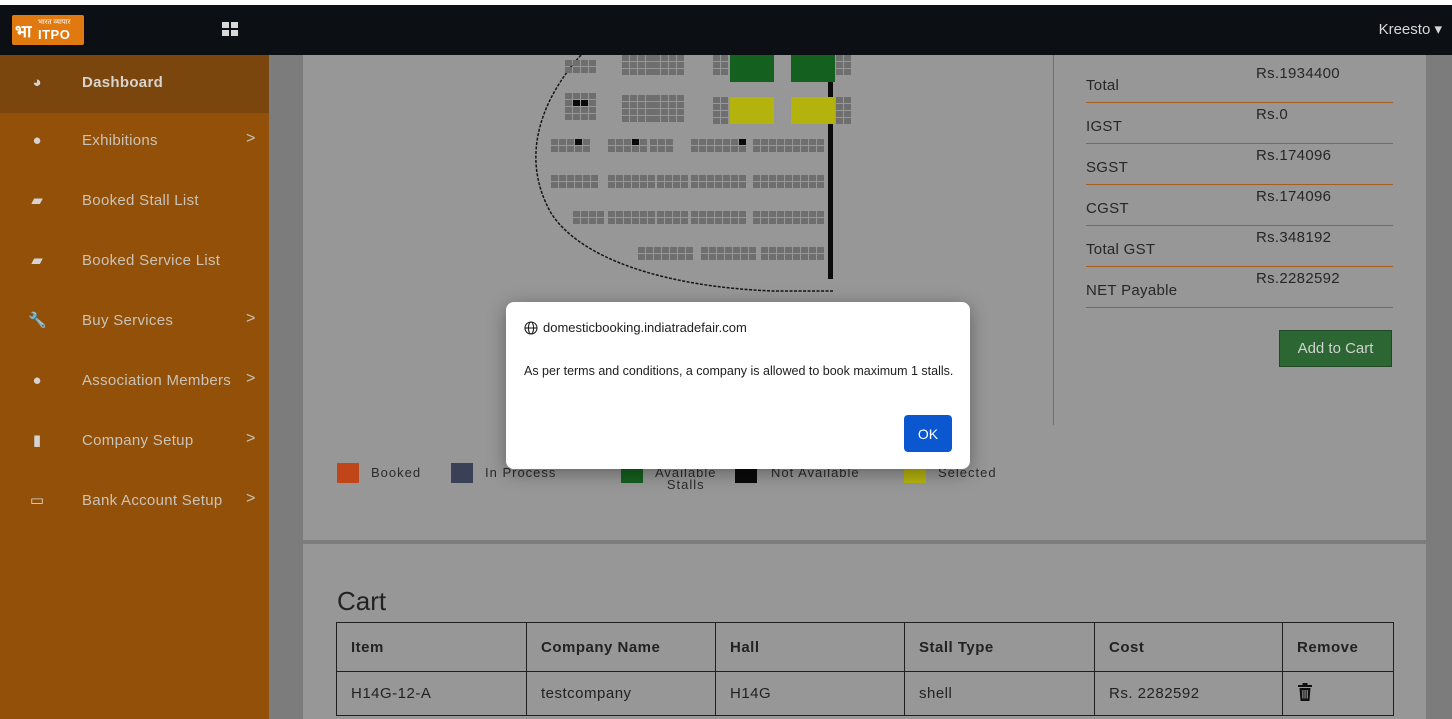  I want to click on sidebar-item-association-members: ● Association Members >, so click(134, 382).